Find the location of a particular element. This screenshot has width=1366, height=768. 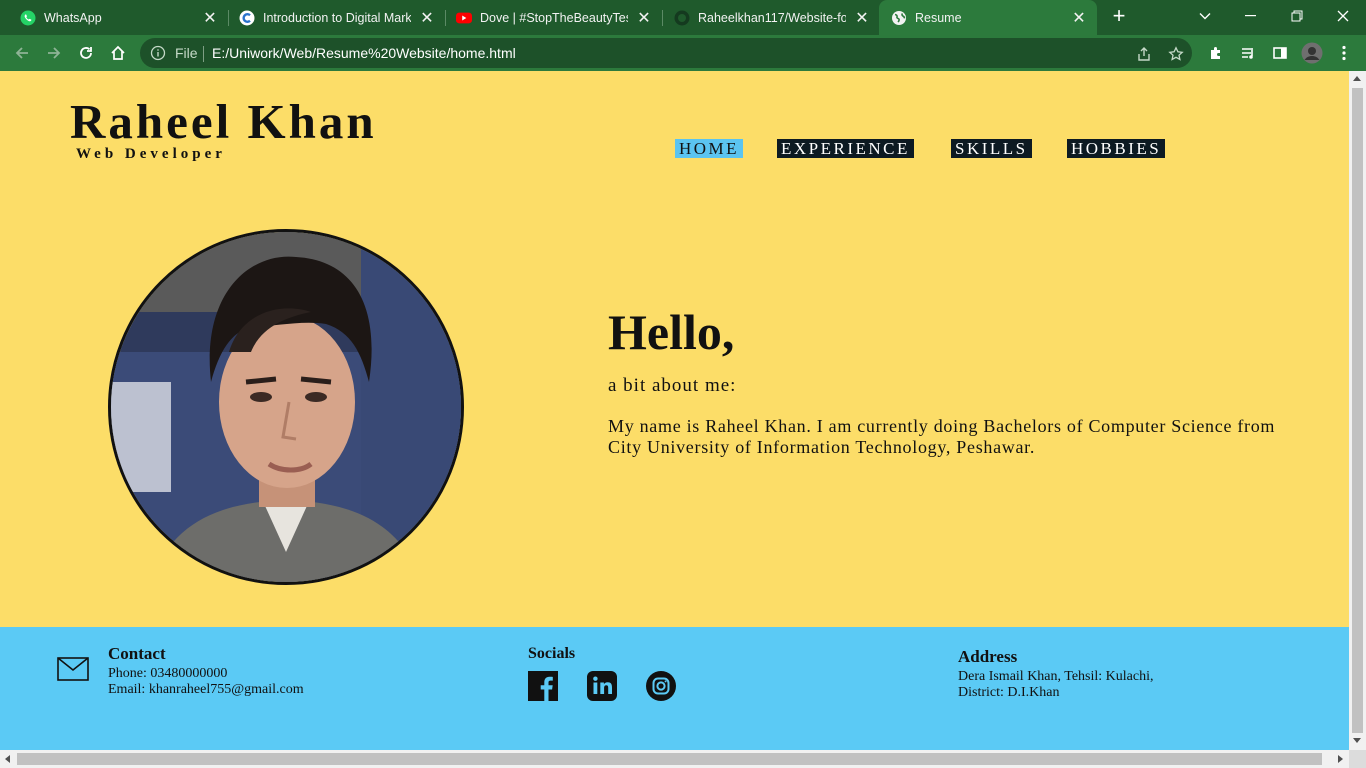

contact-phone: Phone: 03480000000 is located at coordinates (168, 673).